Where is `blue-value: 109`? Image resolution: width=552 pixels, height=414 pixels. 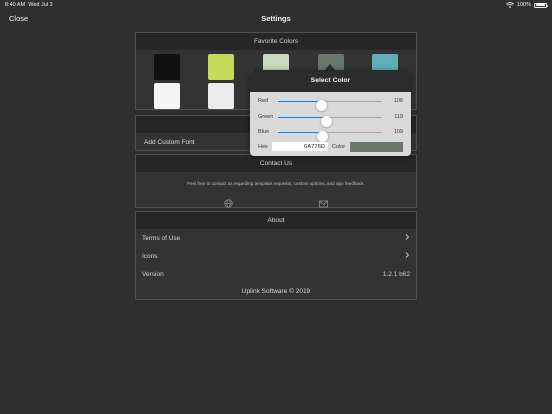
blue-value: 109 is located at coordinates (398, 131).